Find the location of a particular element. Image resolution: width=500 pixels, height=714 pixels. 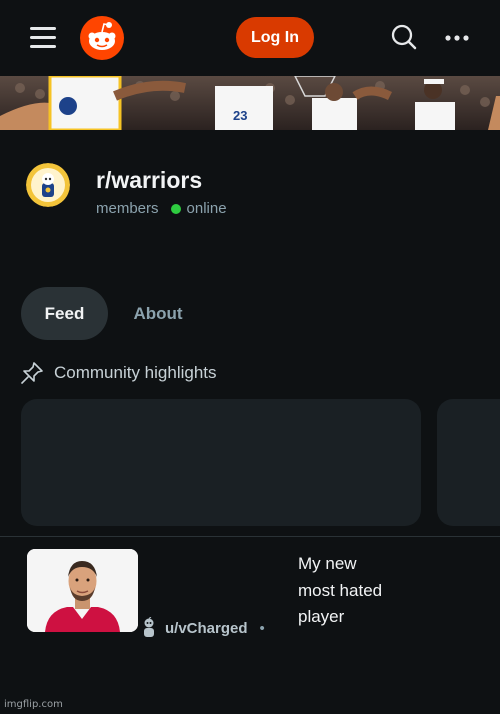

hamburger-icon is located at coordinates (43, 37).